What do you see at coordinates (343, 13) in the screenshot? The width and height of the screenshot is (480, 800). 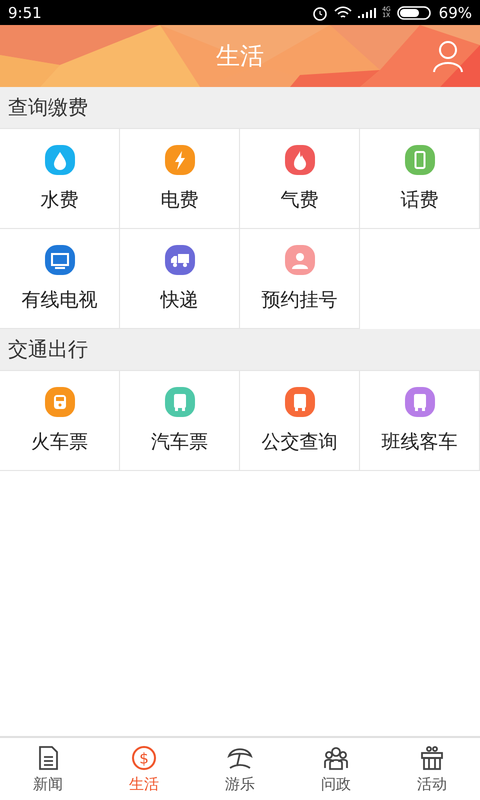 I see `wifi-icon` at bounding box center [343, 13].